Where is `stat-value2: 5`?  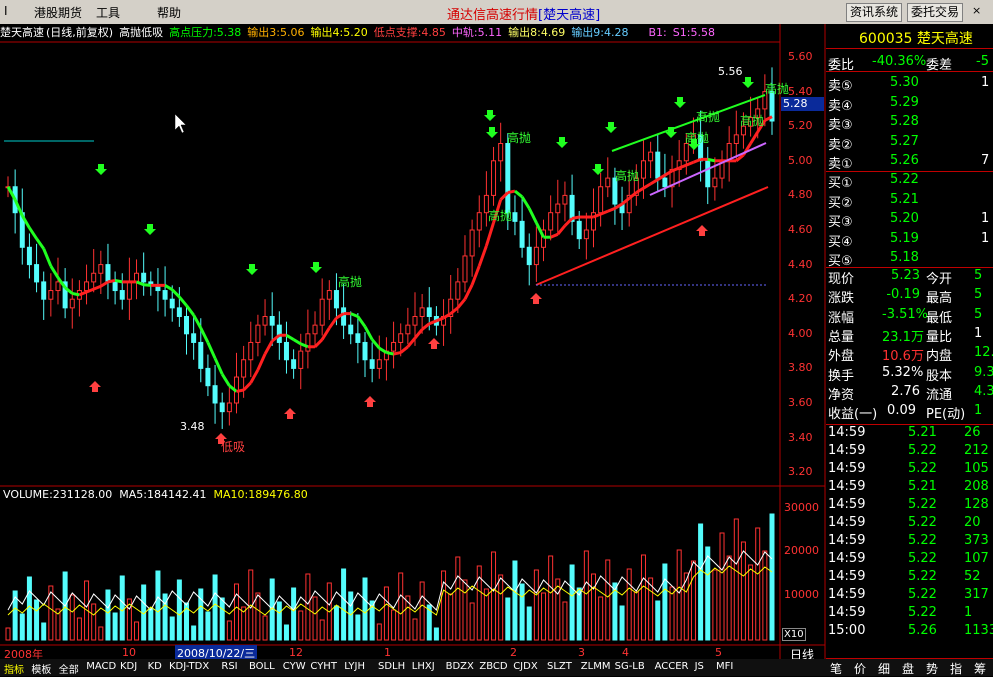 stat-value2: 5 is located at coordinates (978, 275).